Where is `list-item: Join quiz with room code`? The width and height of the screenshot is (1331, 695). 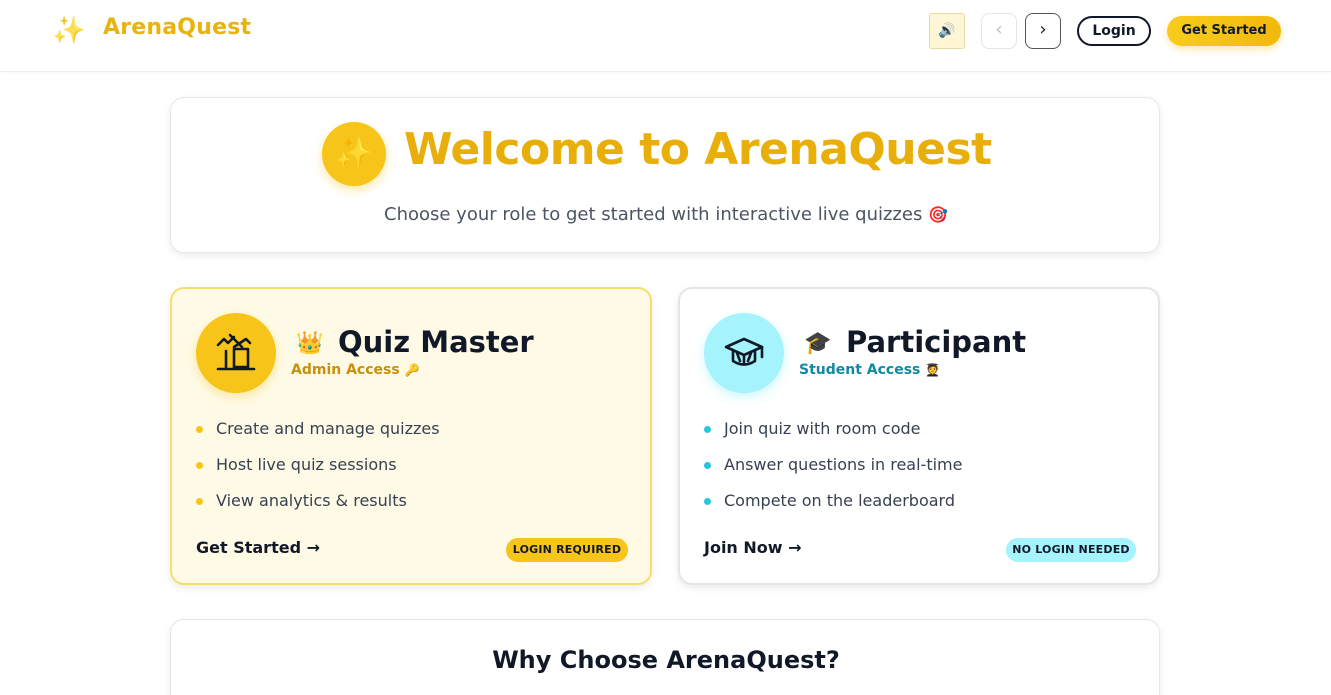
list-item: Join quiz with room code is located at coordinates (833, 435).